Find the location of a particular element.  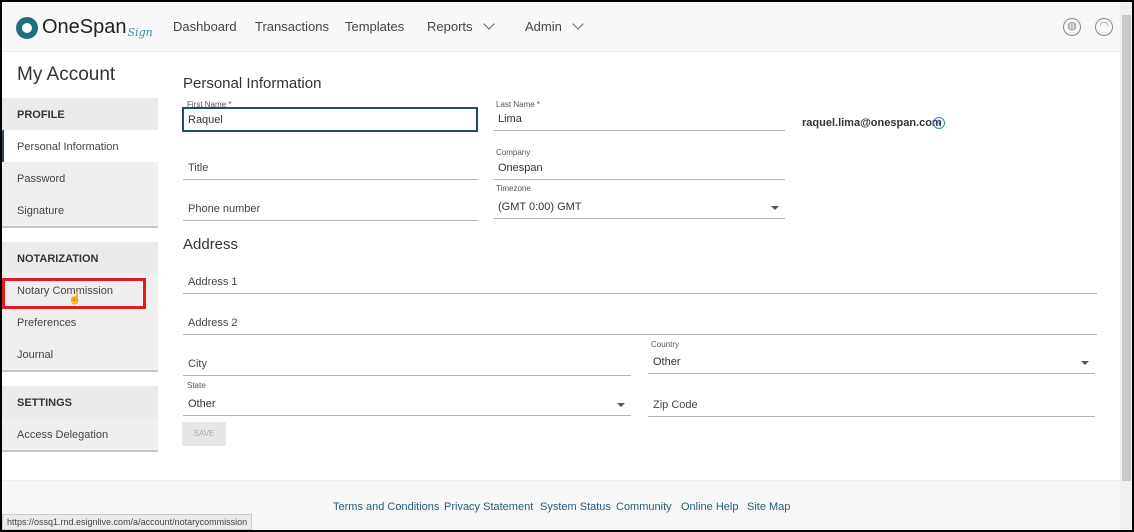

first-name-input: Raquel is located at coordinates (330, 119).